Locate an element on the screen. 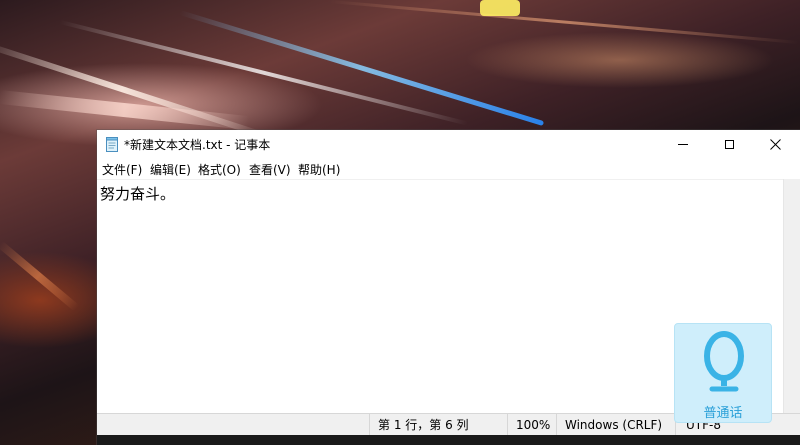 This screenshot has width=800, height=445. close-button is located at coordinates (775, 144).